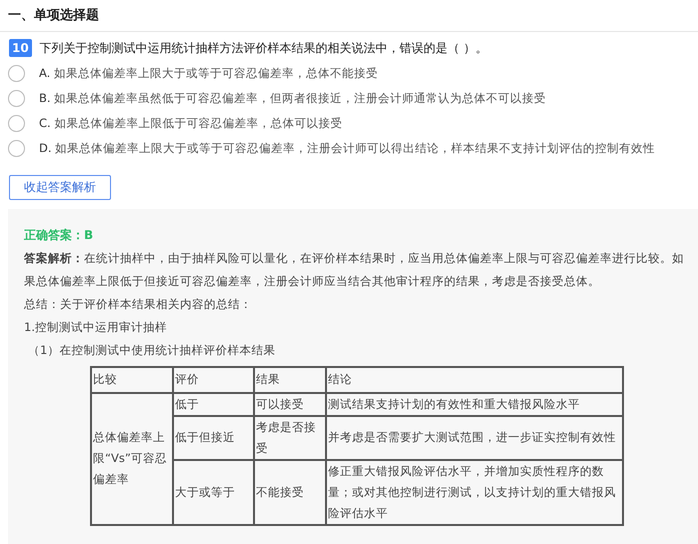 The image size is (698, 544). Describe the element at coordinates (190, 123) in the screenshot. I see `option-text: C. 如果总体偏差率上限低于可容忍偏差率，总体可以接受` at that location.